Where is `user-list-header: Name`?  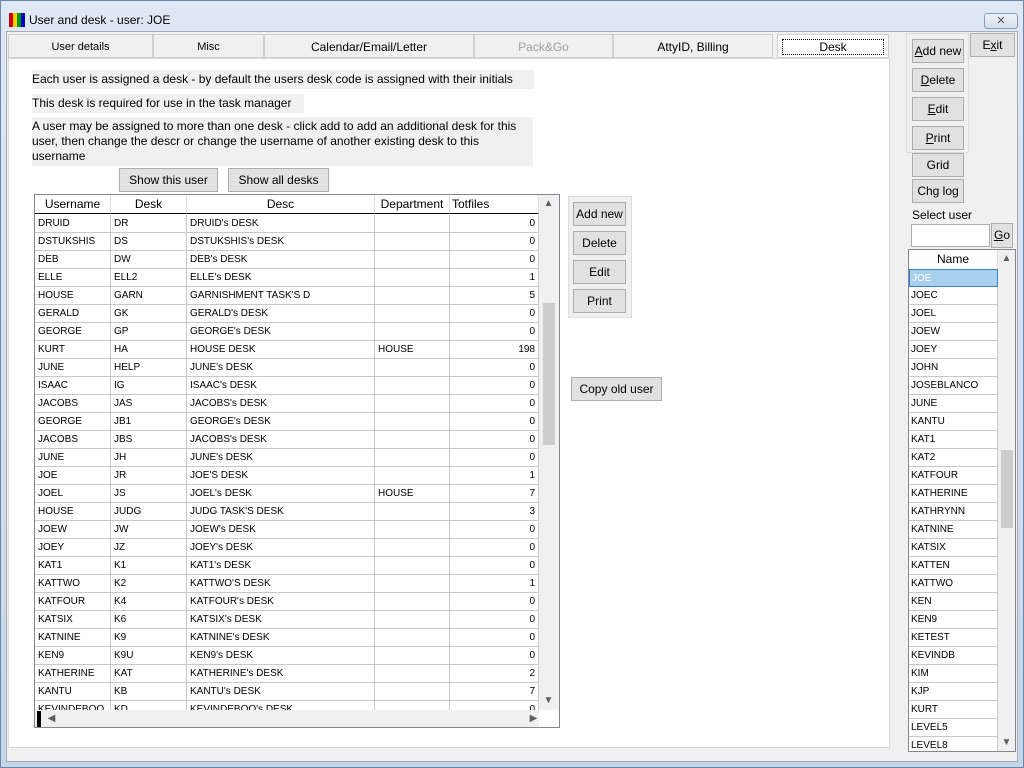
user-list-header: Name is located at coordinates (953, 259).